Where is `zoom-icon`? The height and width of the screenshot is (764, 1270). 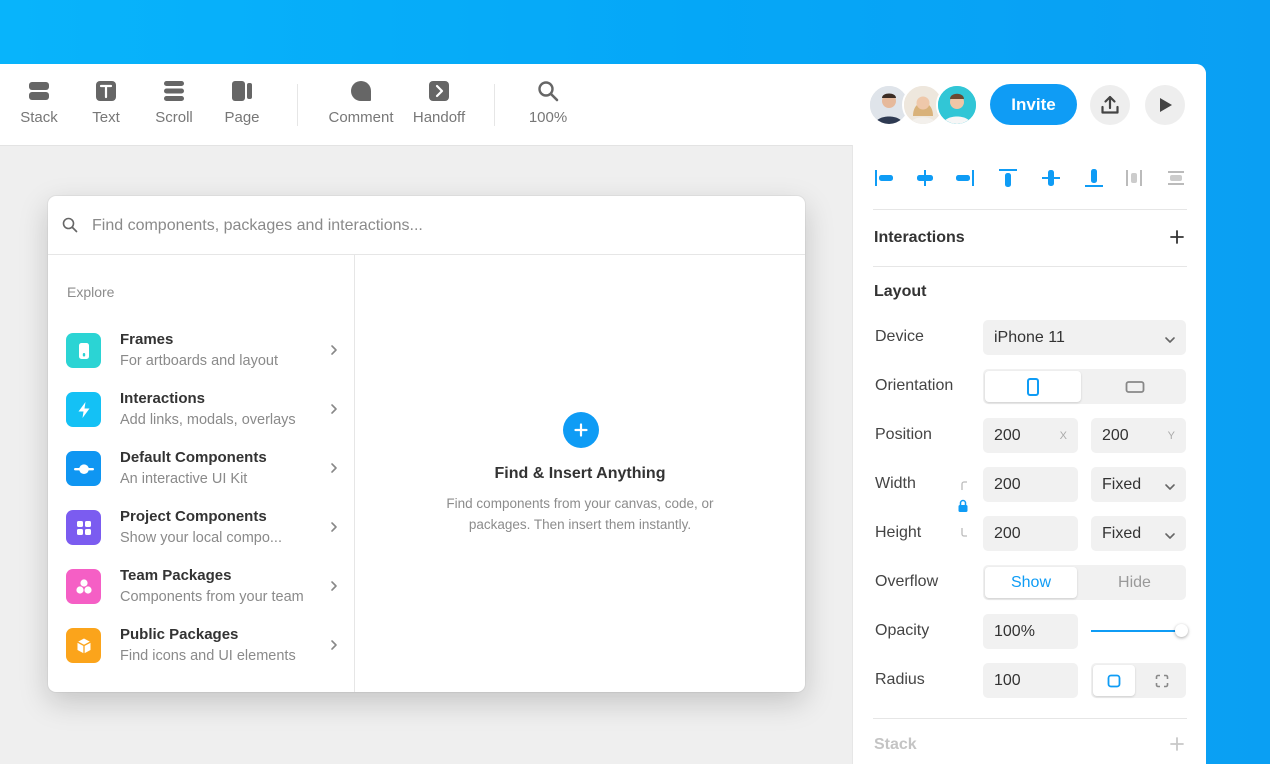 zoom-icon is located at coordinates (548, 91).